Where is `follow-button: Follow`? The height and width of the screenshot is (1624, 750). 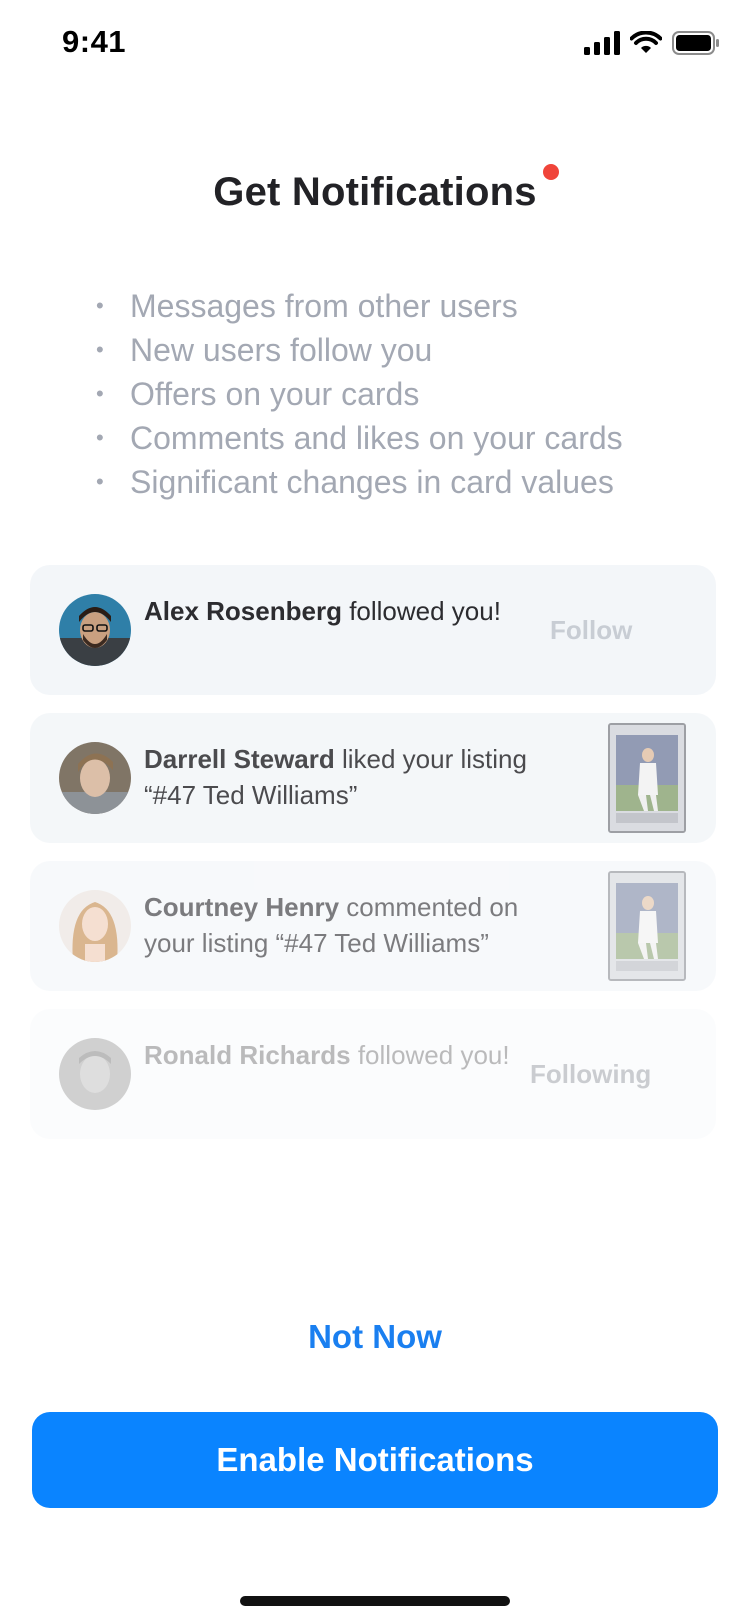
follow-button: Follow is located at coordinates (591, 630).